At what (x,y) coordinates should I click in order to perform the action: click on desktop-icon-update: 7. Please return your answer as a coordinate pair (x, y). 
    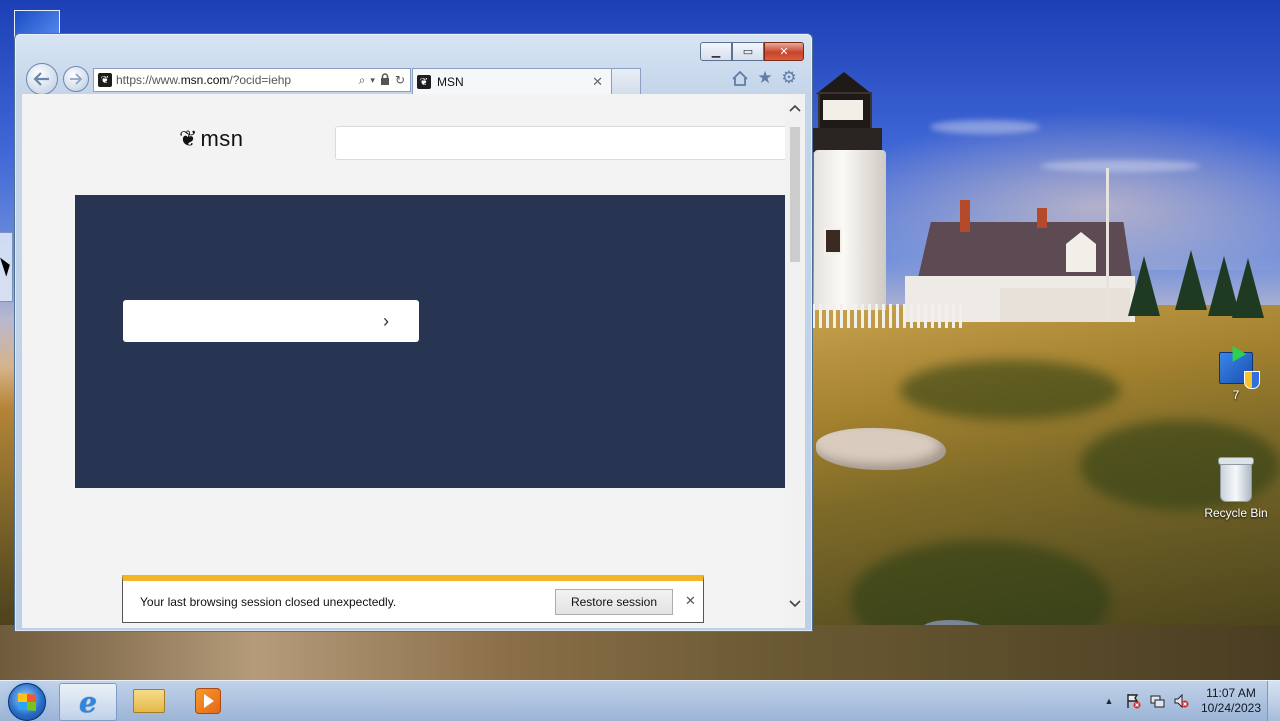
    Looking at the image, I should click on (1236, 377).